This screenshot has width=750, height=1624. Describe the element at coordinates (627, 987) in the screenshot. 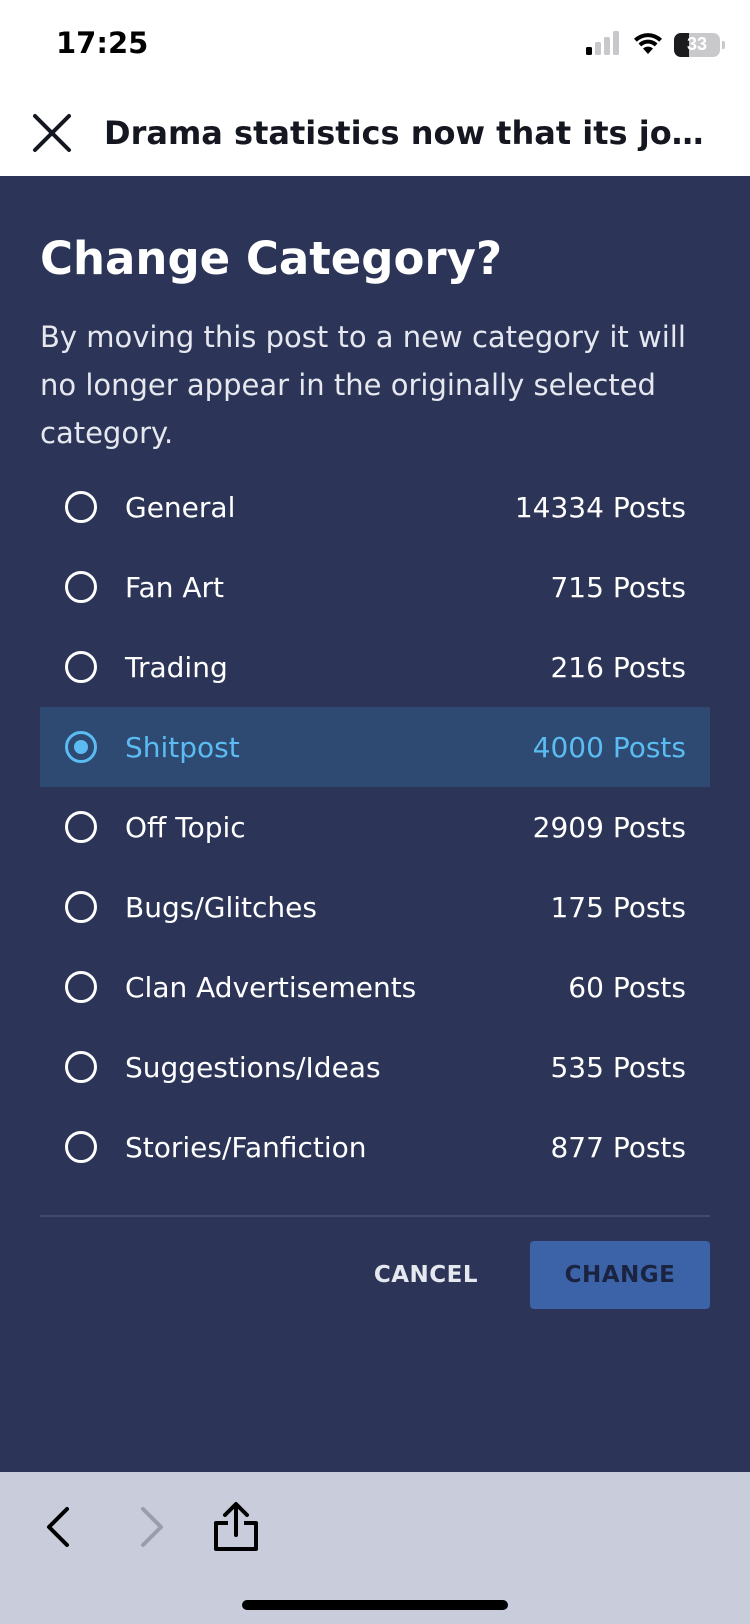

I see `category-post-count: 60 Posts` at that location.